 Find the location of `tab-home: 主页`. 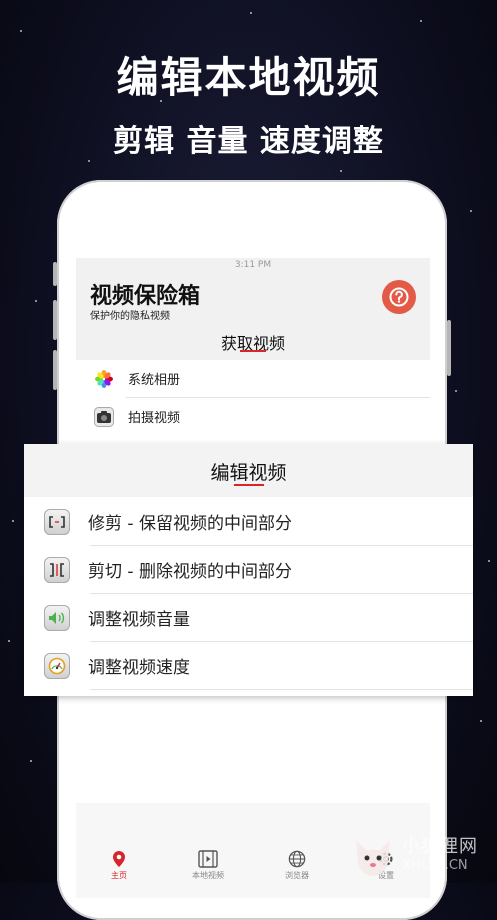

tab-home: 主页 is located at coordinates (119, 865).